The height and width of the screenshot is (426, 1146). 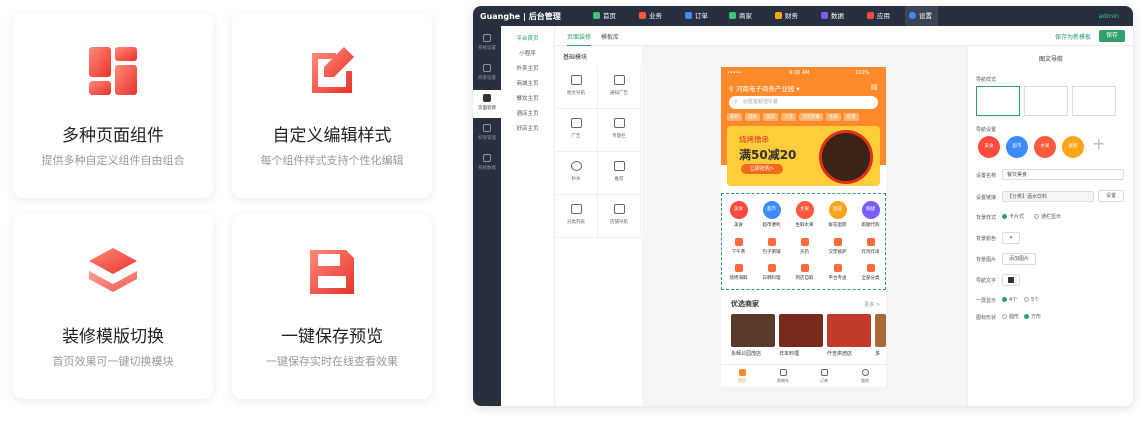 I want to click on sidebar-item-merchant: 商家设置, so click(x=487, y=74).